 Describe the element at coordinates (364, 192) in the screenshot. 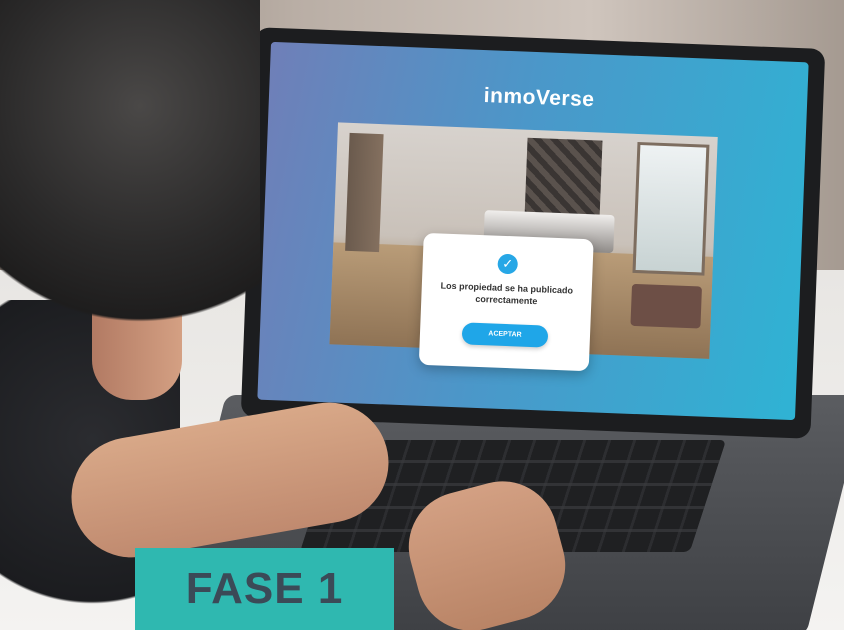

I see `photo-door` at that location.